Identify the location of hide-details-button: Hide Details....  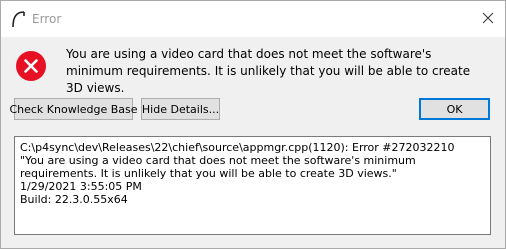
(180, 109).